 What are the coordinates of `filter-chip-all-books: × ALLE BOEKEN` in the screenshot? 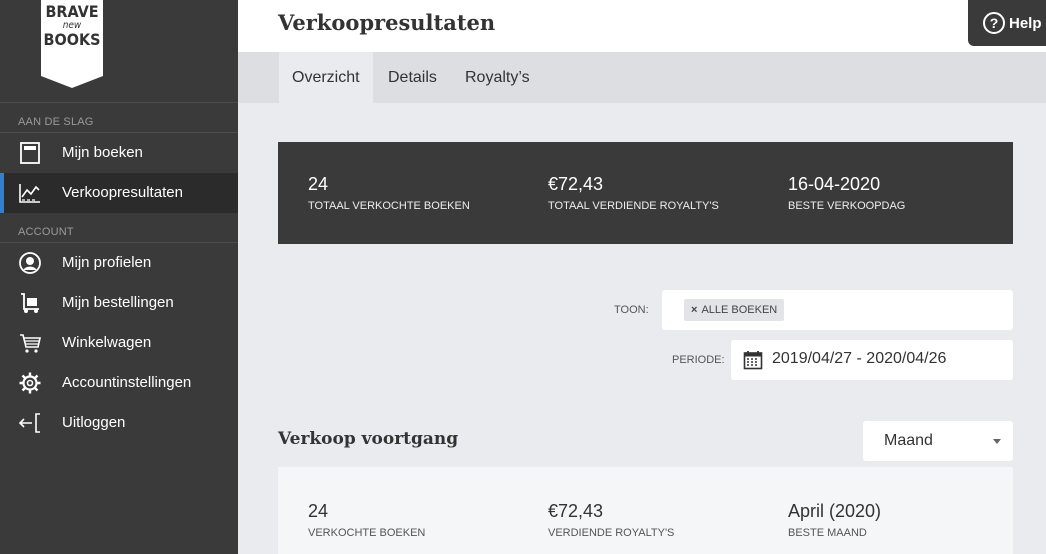 It's located at (734, 310).